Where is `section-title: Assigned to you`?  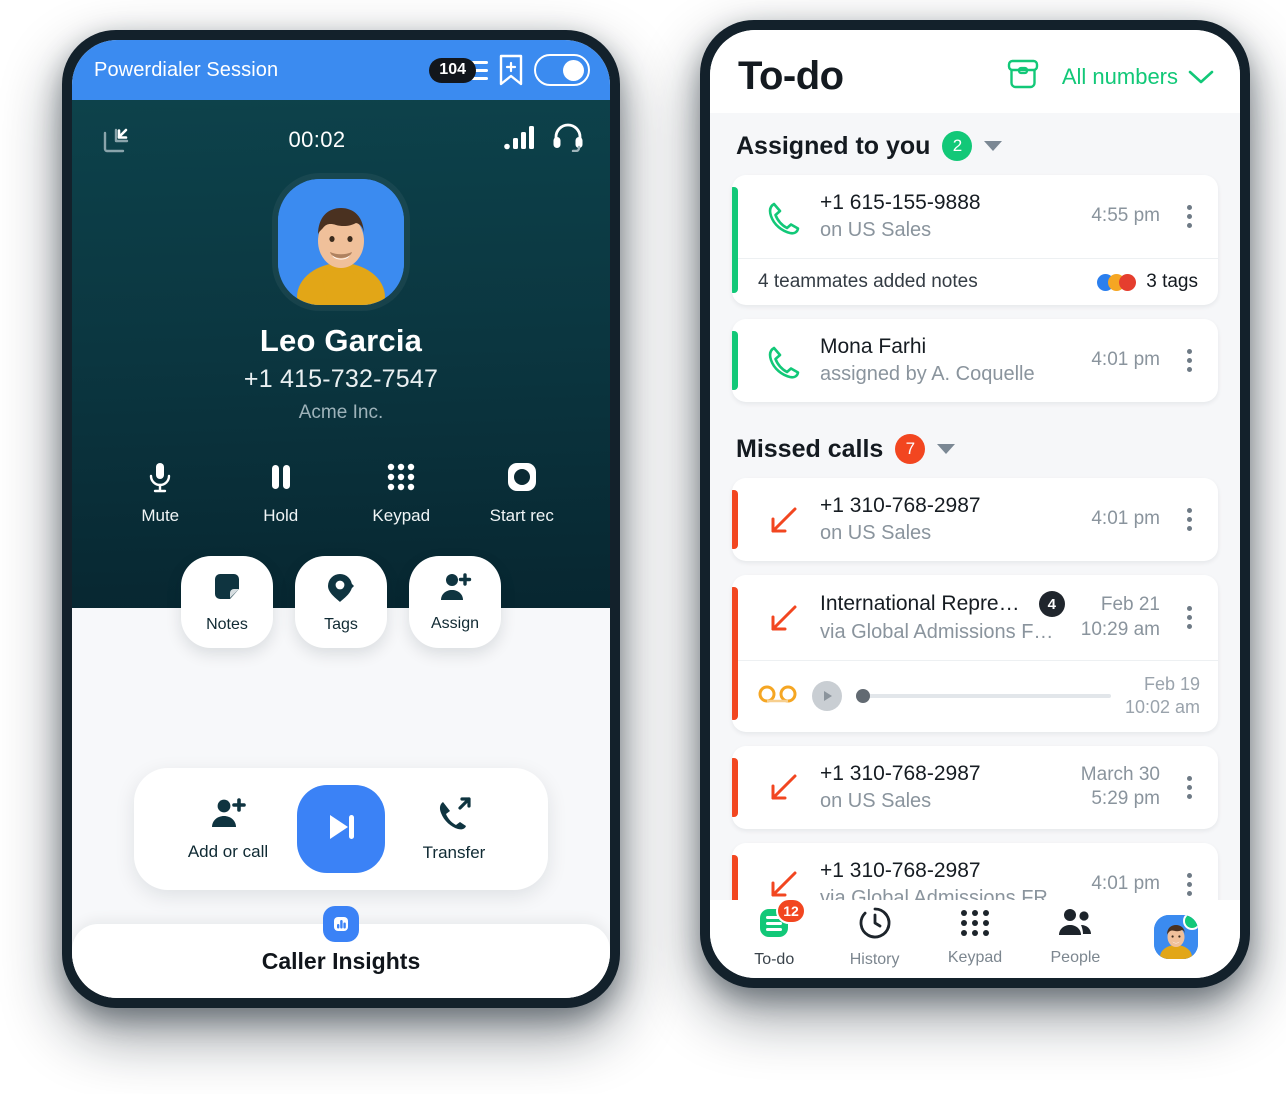
section-title: Assigned to you is located at coordinates (833, 145).